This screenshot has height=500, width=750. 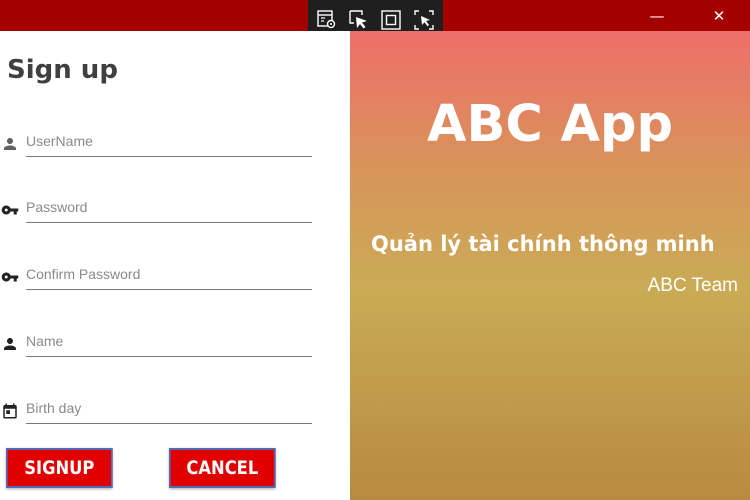 I want to click on close-button: ✕, so click(x=719, y=15).